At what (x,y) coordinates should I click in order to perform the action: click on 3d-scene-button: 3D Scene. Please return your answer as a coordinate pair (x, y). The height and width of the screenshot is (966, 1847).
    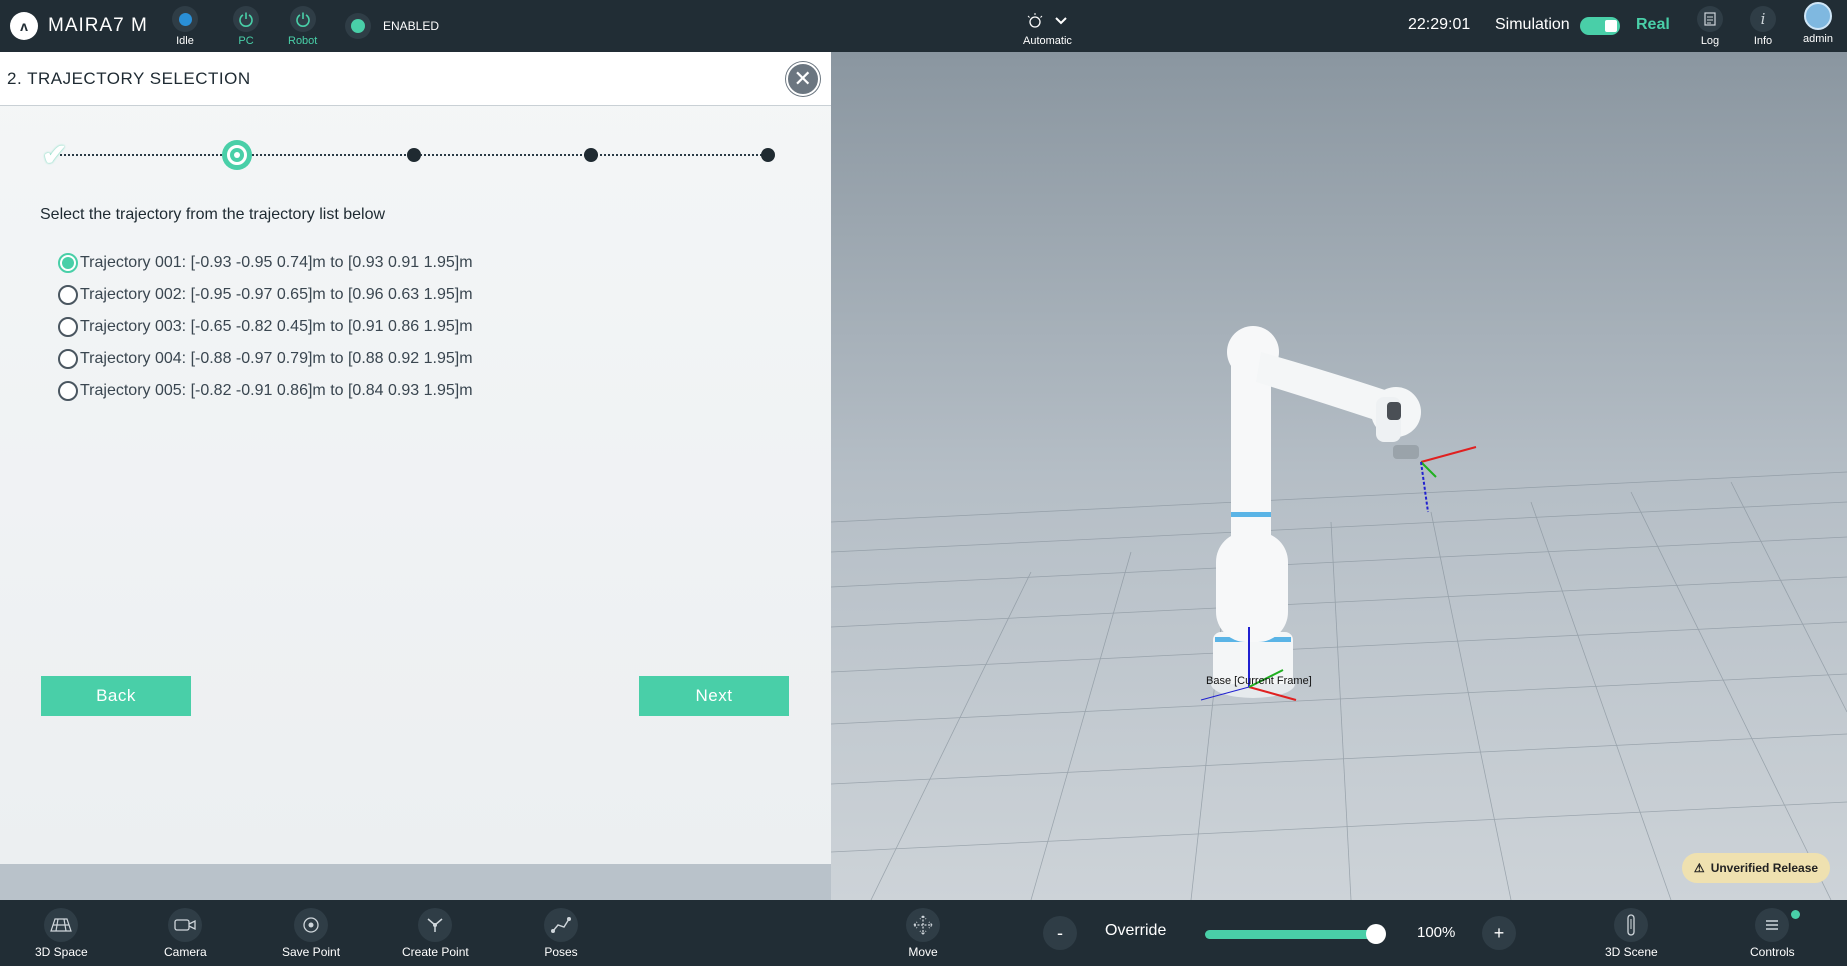
    Looking at the image, I should click on (1631, 933).